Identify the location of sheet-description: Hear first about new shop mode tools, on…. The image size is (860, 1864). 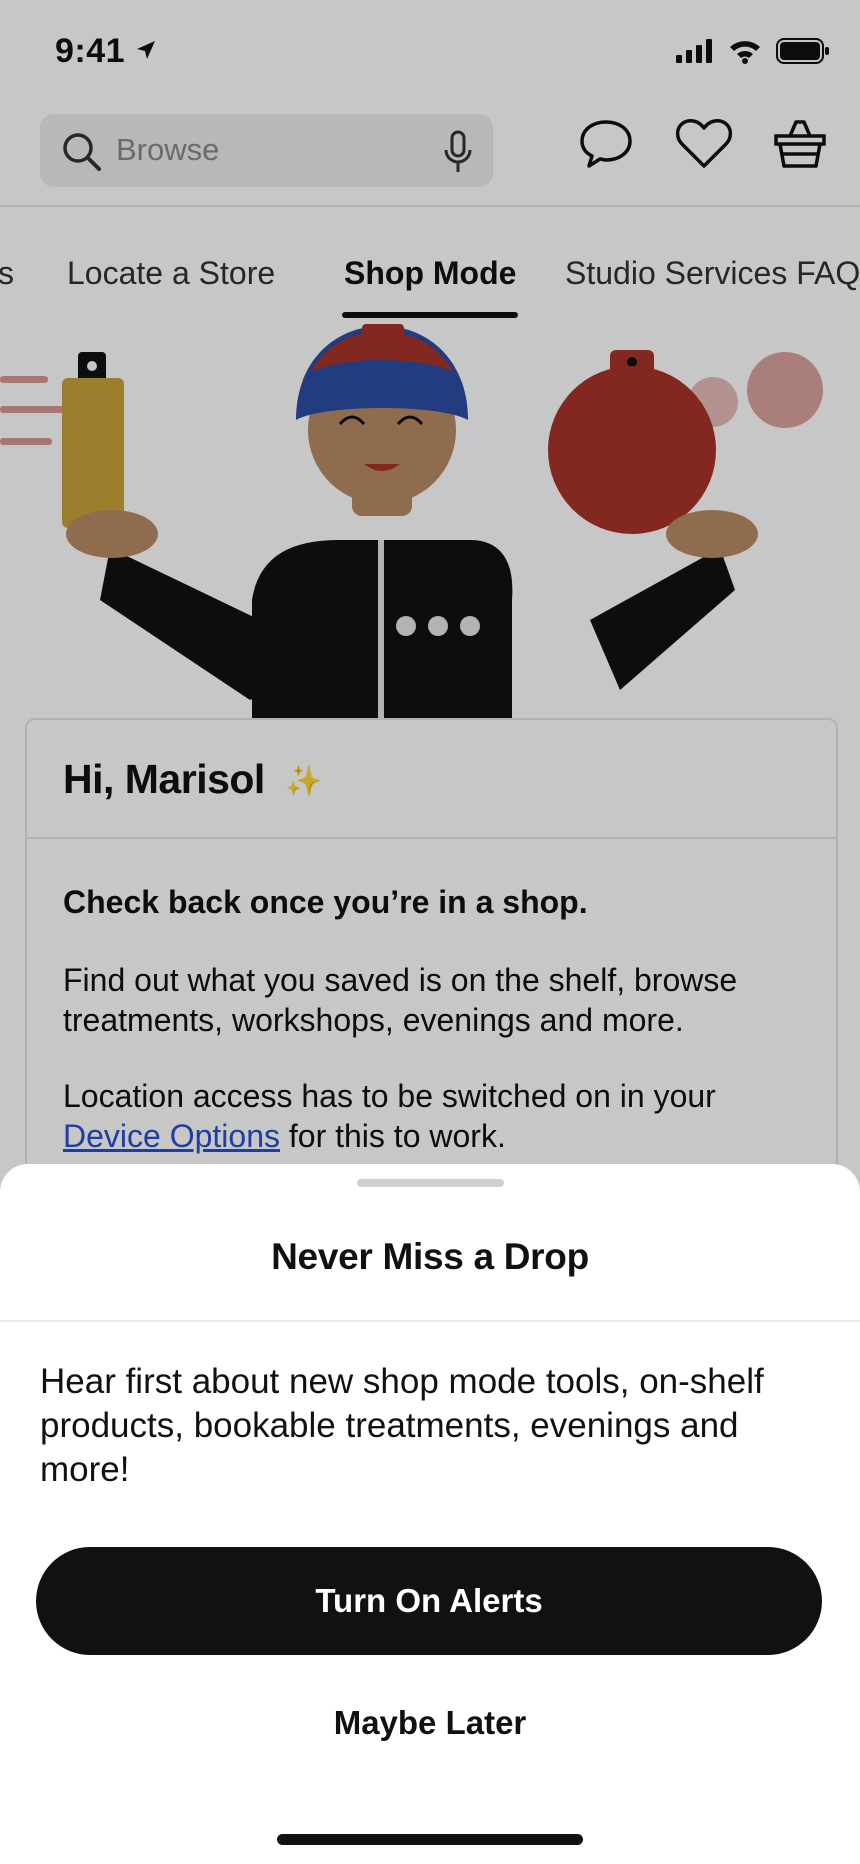
(402, 1425).